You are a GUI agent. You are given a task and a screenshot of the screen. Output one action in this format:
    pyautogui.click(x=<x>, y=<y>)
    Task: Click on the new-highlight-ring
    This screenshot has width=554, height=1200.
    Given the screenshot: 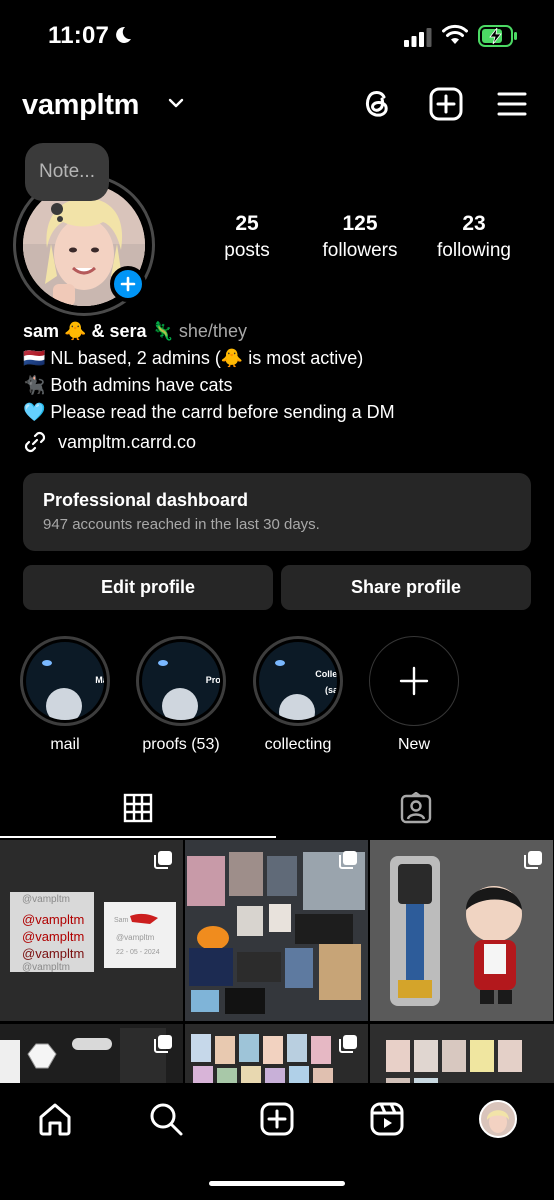 What is the action you would take?
    pyautogui.click(x=414, y=681)
    